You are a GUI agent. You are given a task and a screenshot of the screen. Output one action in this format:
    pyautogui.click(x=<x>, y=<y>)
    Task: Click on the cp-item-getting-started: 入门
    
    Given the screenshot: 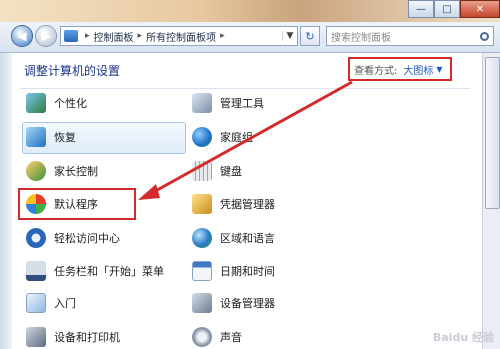 What is the action you would take?
    pyautogui.click(x=51, y=303)
    